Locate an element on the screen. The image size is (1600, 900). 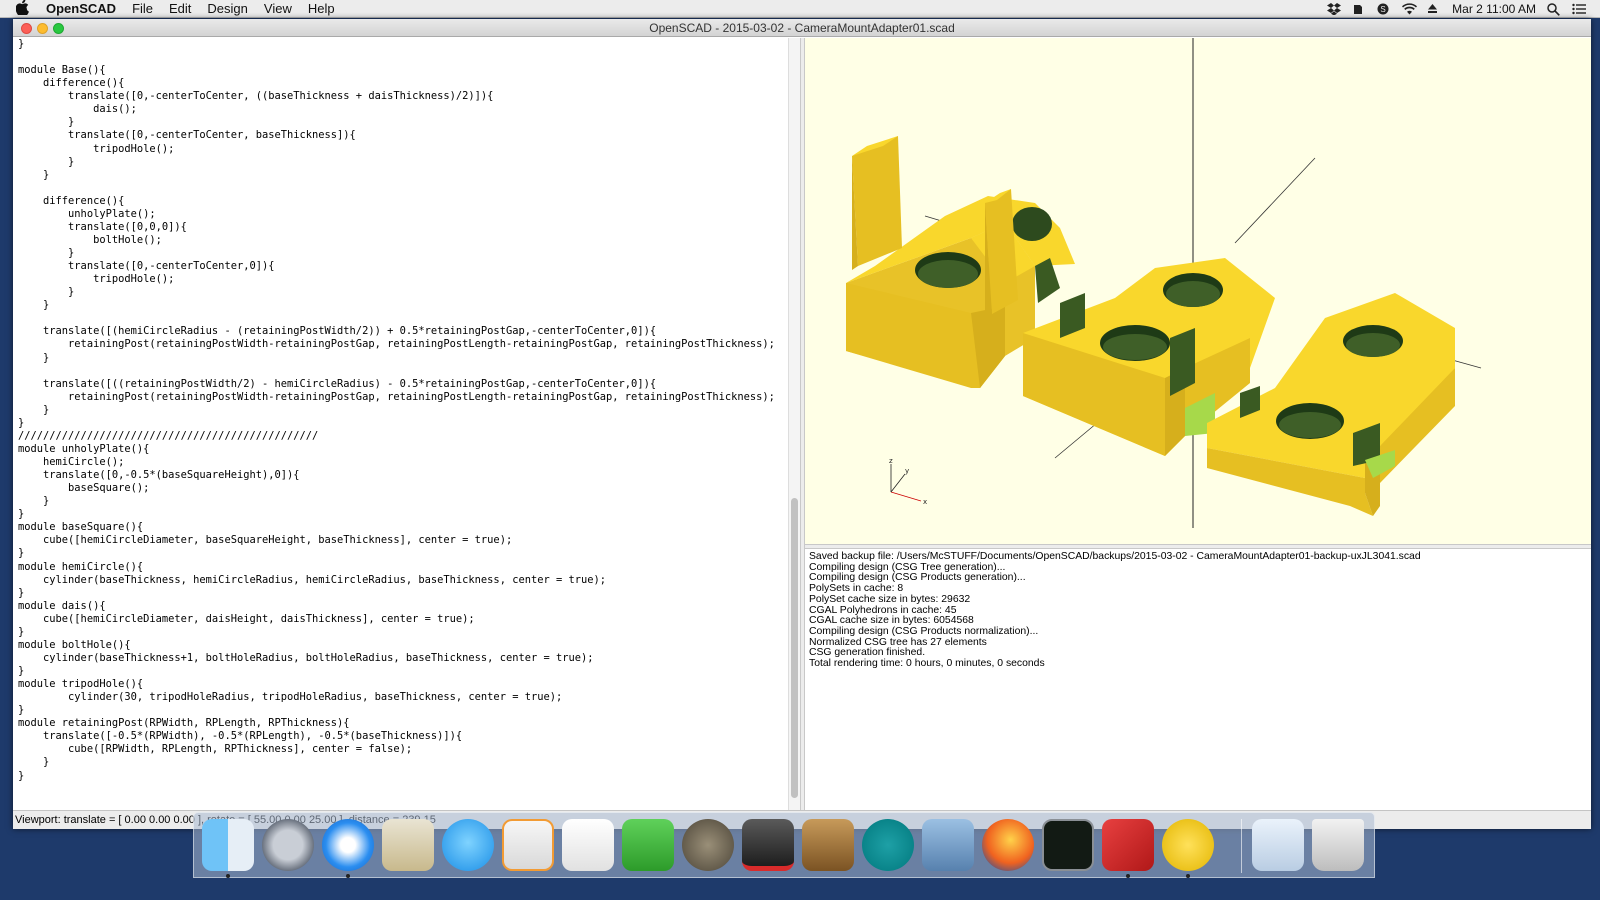
firefox-icon is located at coordinates (1008, 845).